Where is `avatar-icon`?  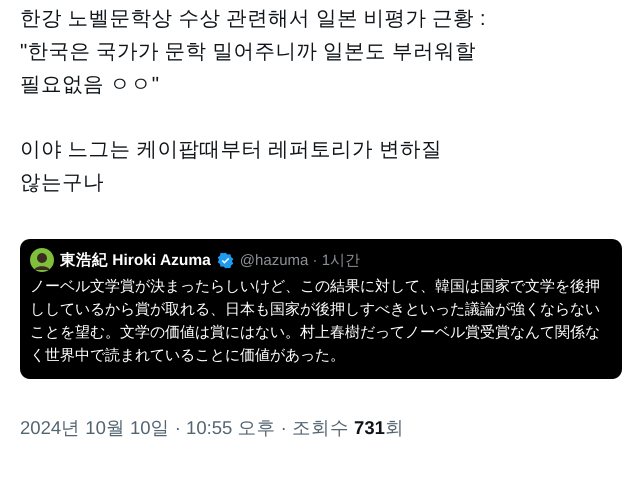
avatar-icon is located at coordinates (42, 260).